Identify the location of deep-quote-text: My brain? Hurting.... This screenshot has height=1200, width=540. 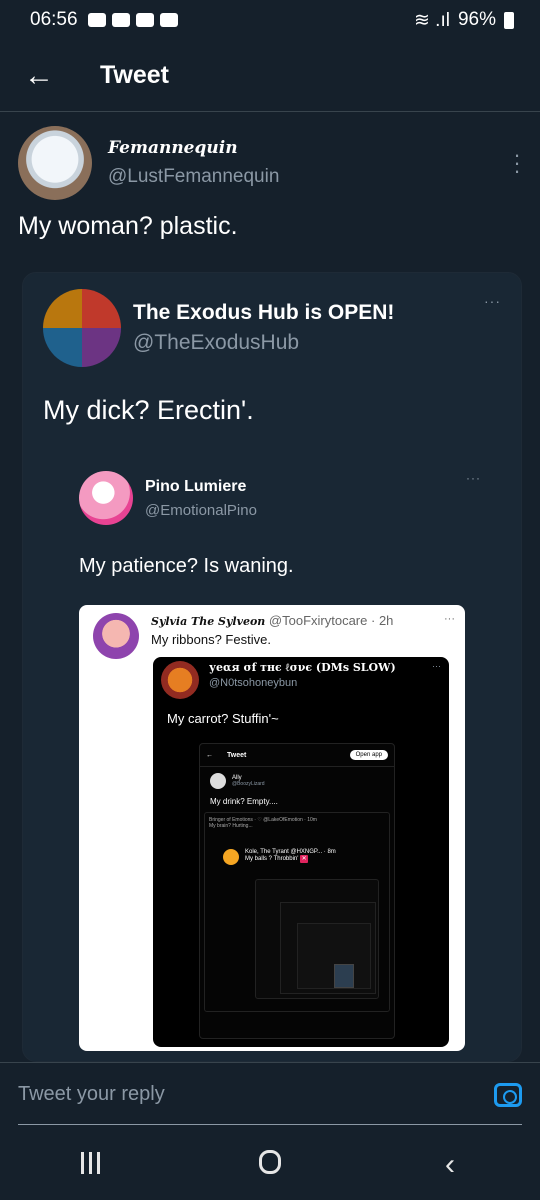
(231, 826).